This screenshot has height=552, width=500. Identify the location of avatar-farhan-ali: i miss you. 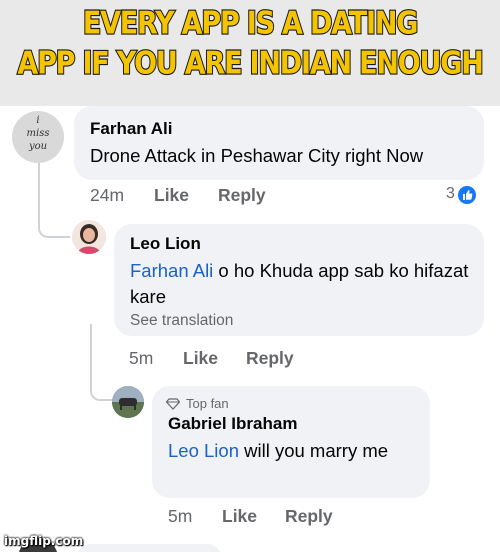
(38, 137).